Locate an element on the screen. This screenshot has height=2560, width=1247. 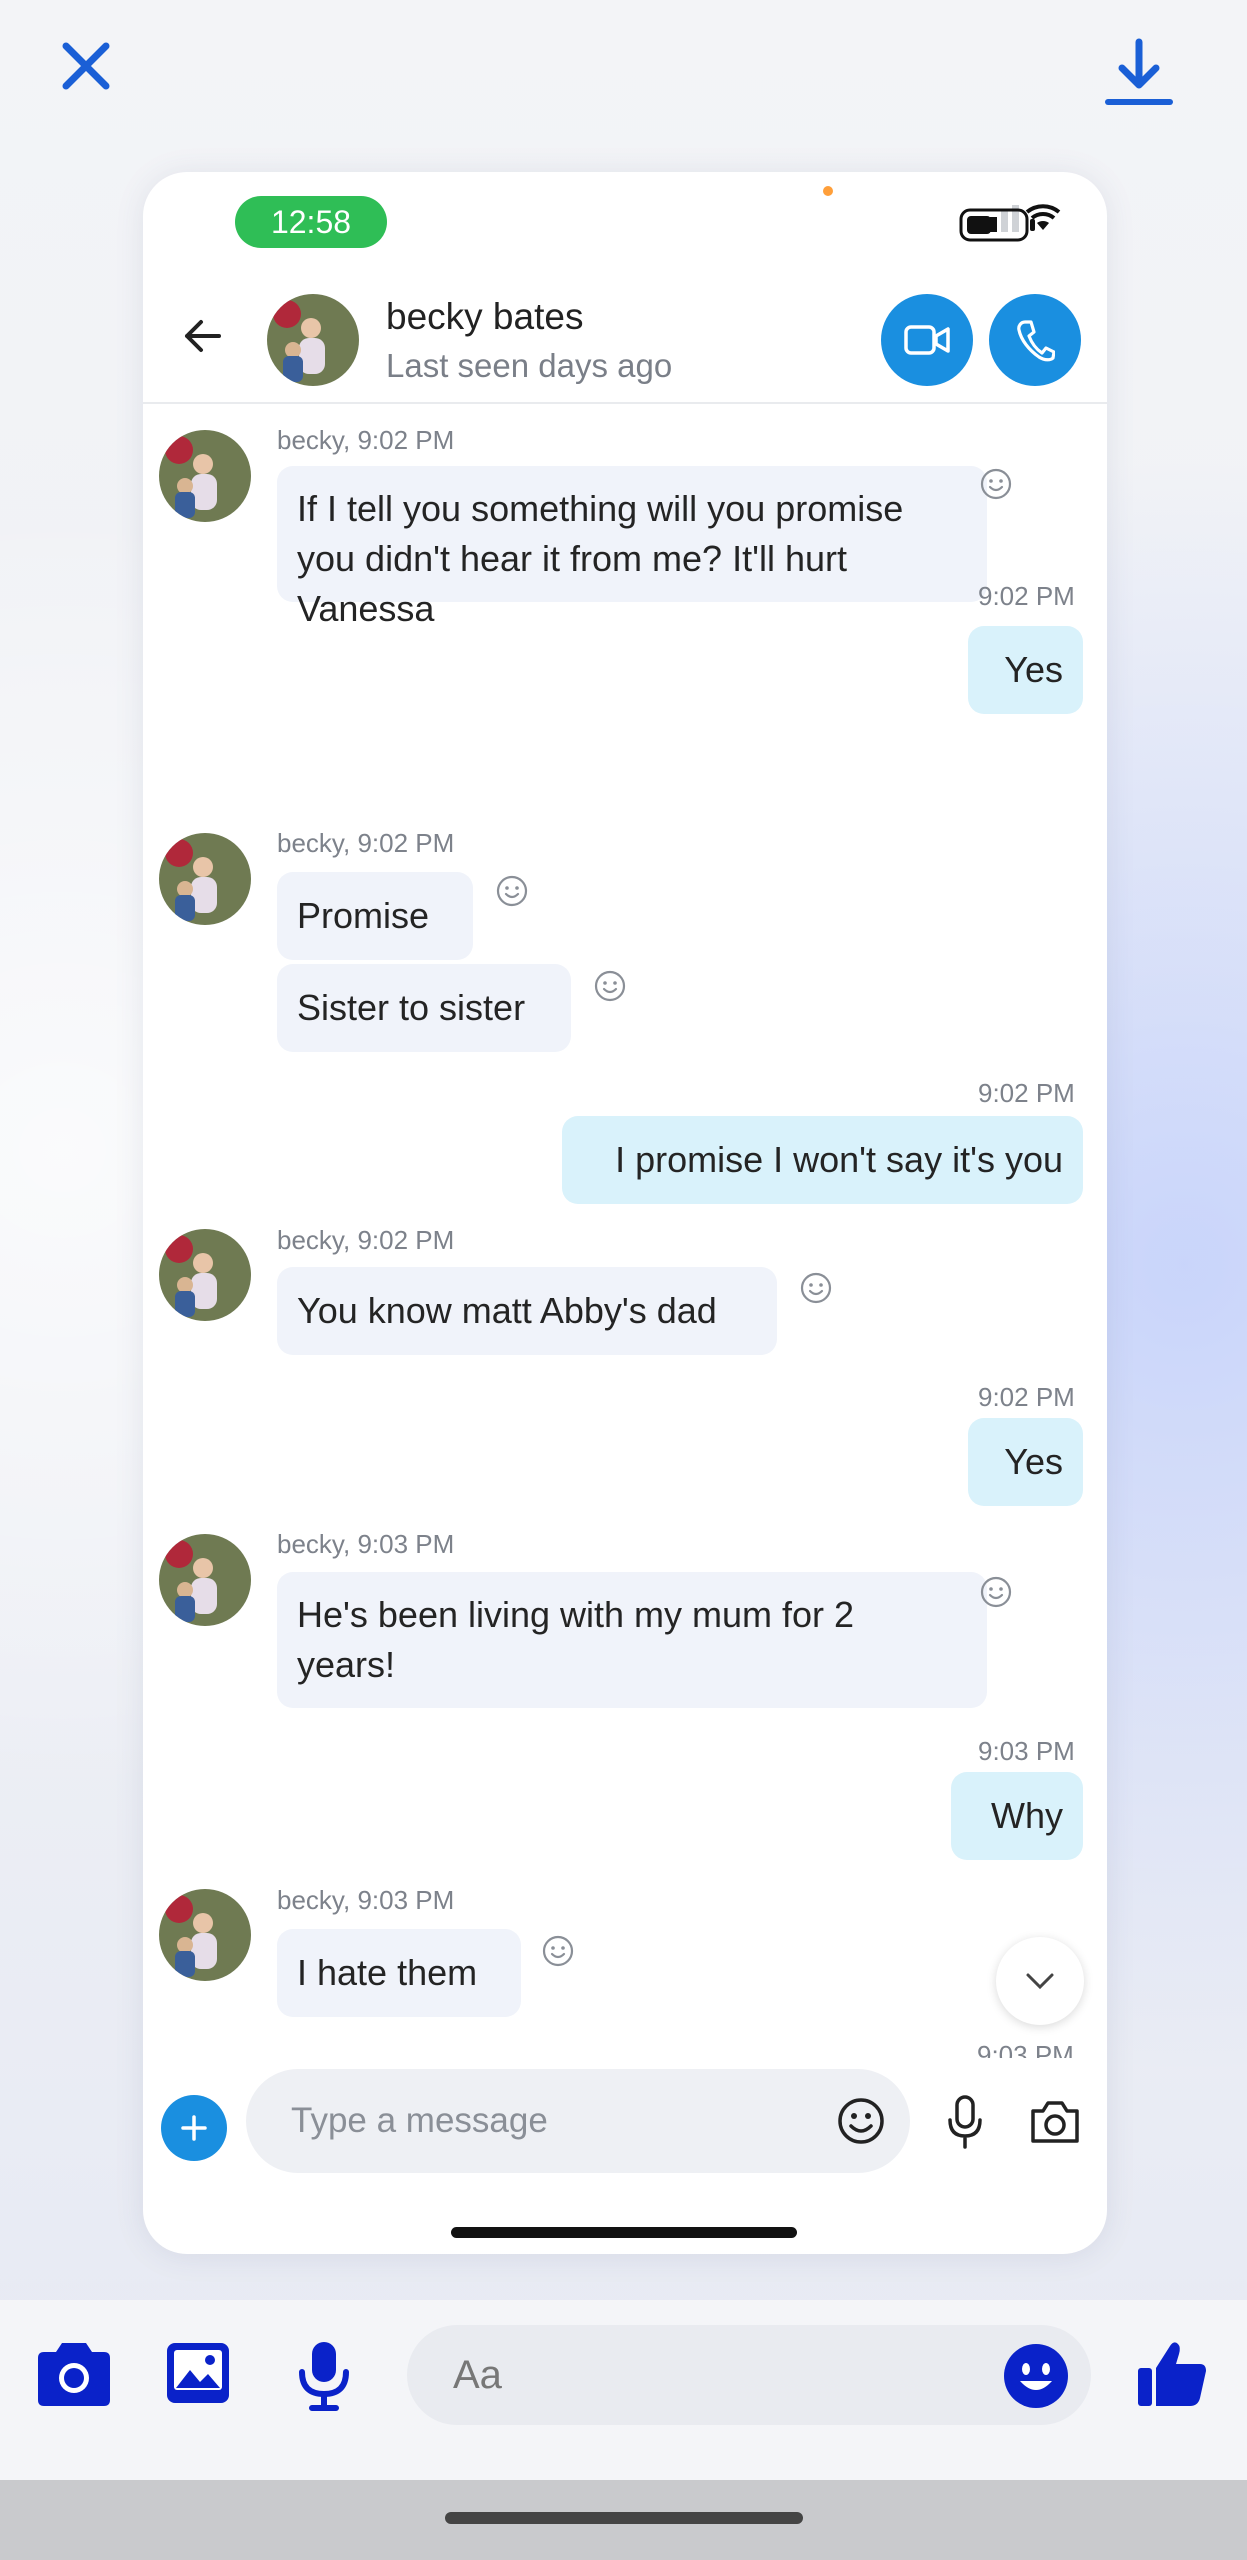
phone-call-icon is located at coordinates (1036, 341).